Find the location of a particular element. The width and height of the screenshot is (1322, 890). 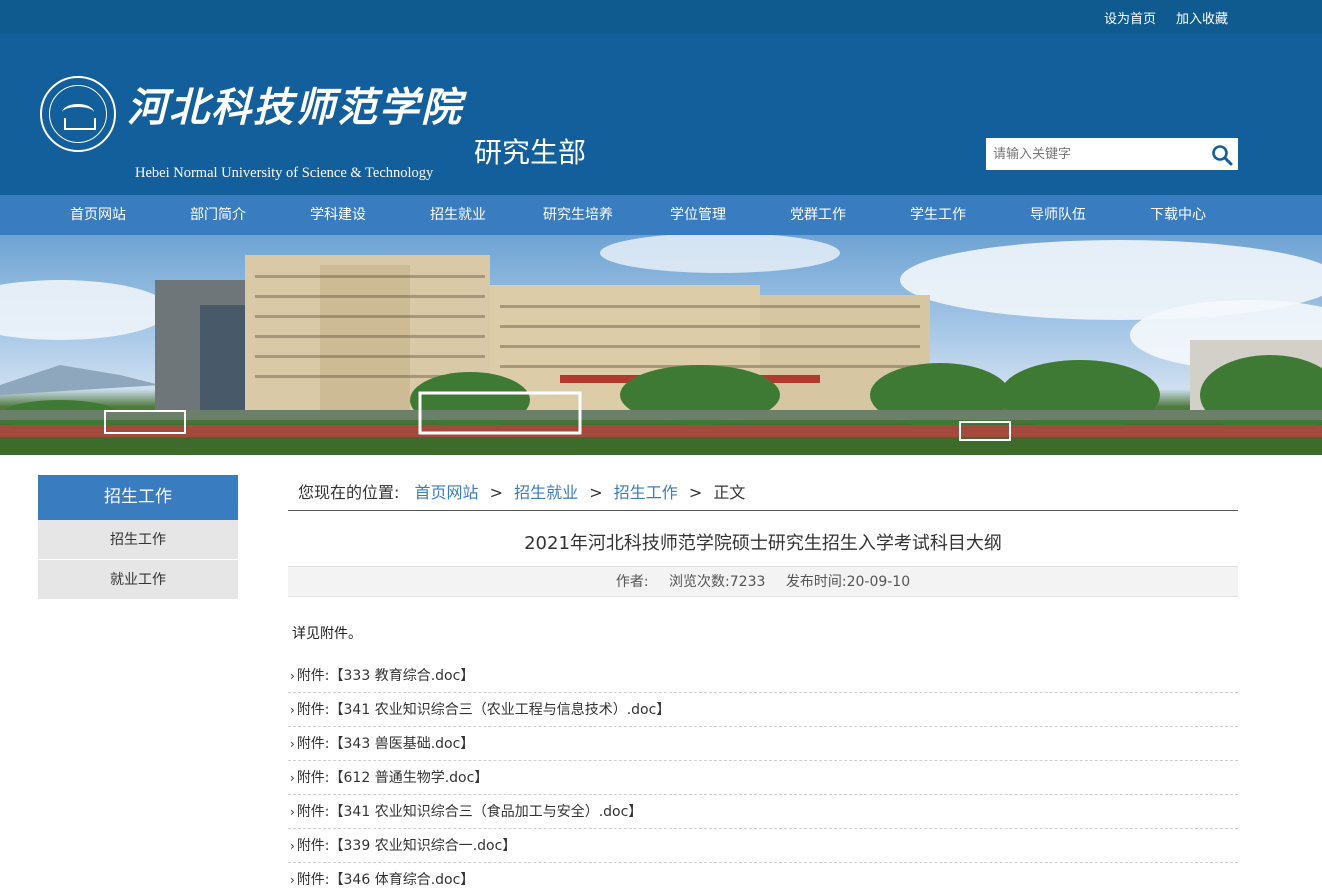

views-count: 7233 is located at coordinates (747, 582).